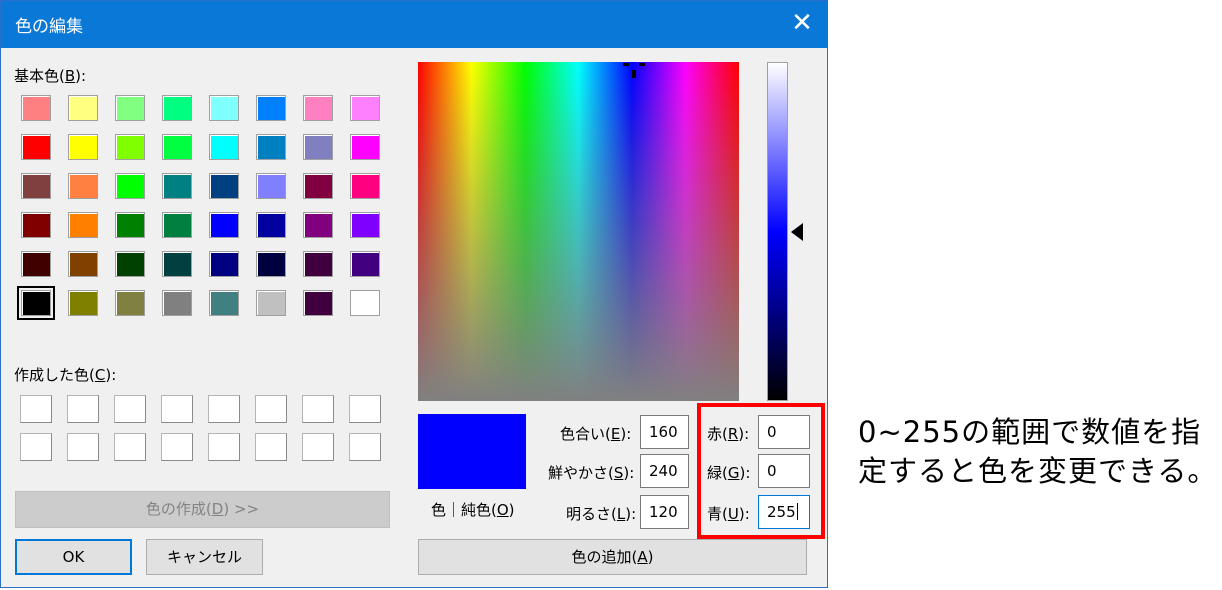 The height and width of the screenshot is (590, 1222). I want to click on ok-button: OK, so click(73, 557).